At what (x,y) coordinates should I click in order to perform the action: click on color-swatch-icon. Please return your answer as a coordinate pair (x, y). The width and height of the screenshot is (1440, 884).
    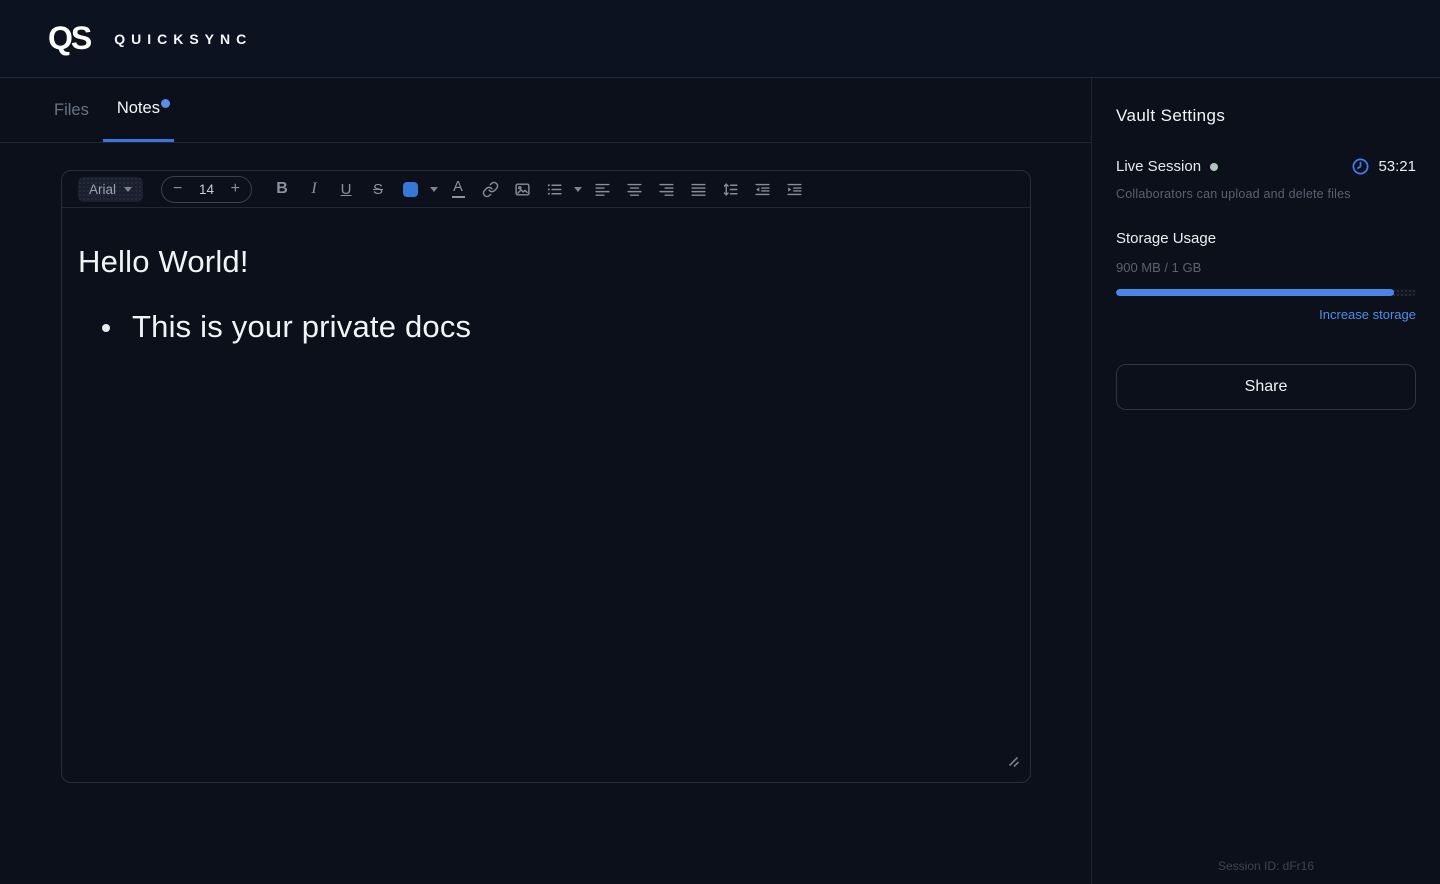
    Looking at the image, I should click on (410, 189).